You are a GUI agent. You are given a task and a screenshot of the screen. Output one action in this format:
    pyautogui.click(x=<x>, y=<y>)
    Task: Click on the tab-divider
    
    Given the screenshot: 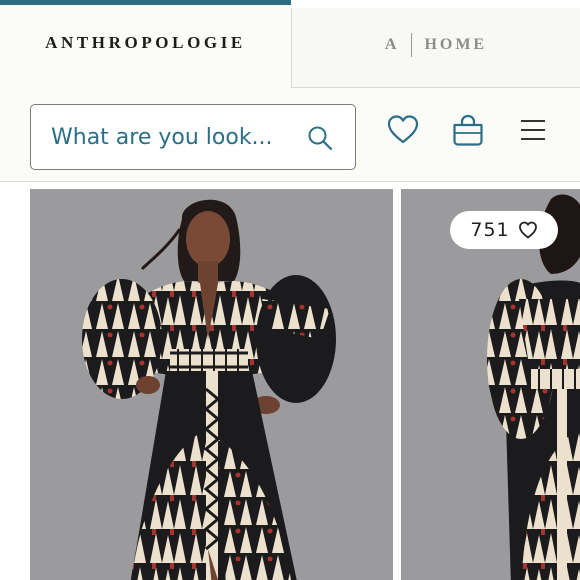 What is the action you would take?
    pyautogui.click(x=412, y=44)
    